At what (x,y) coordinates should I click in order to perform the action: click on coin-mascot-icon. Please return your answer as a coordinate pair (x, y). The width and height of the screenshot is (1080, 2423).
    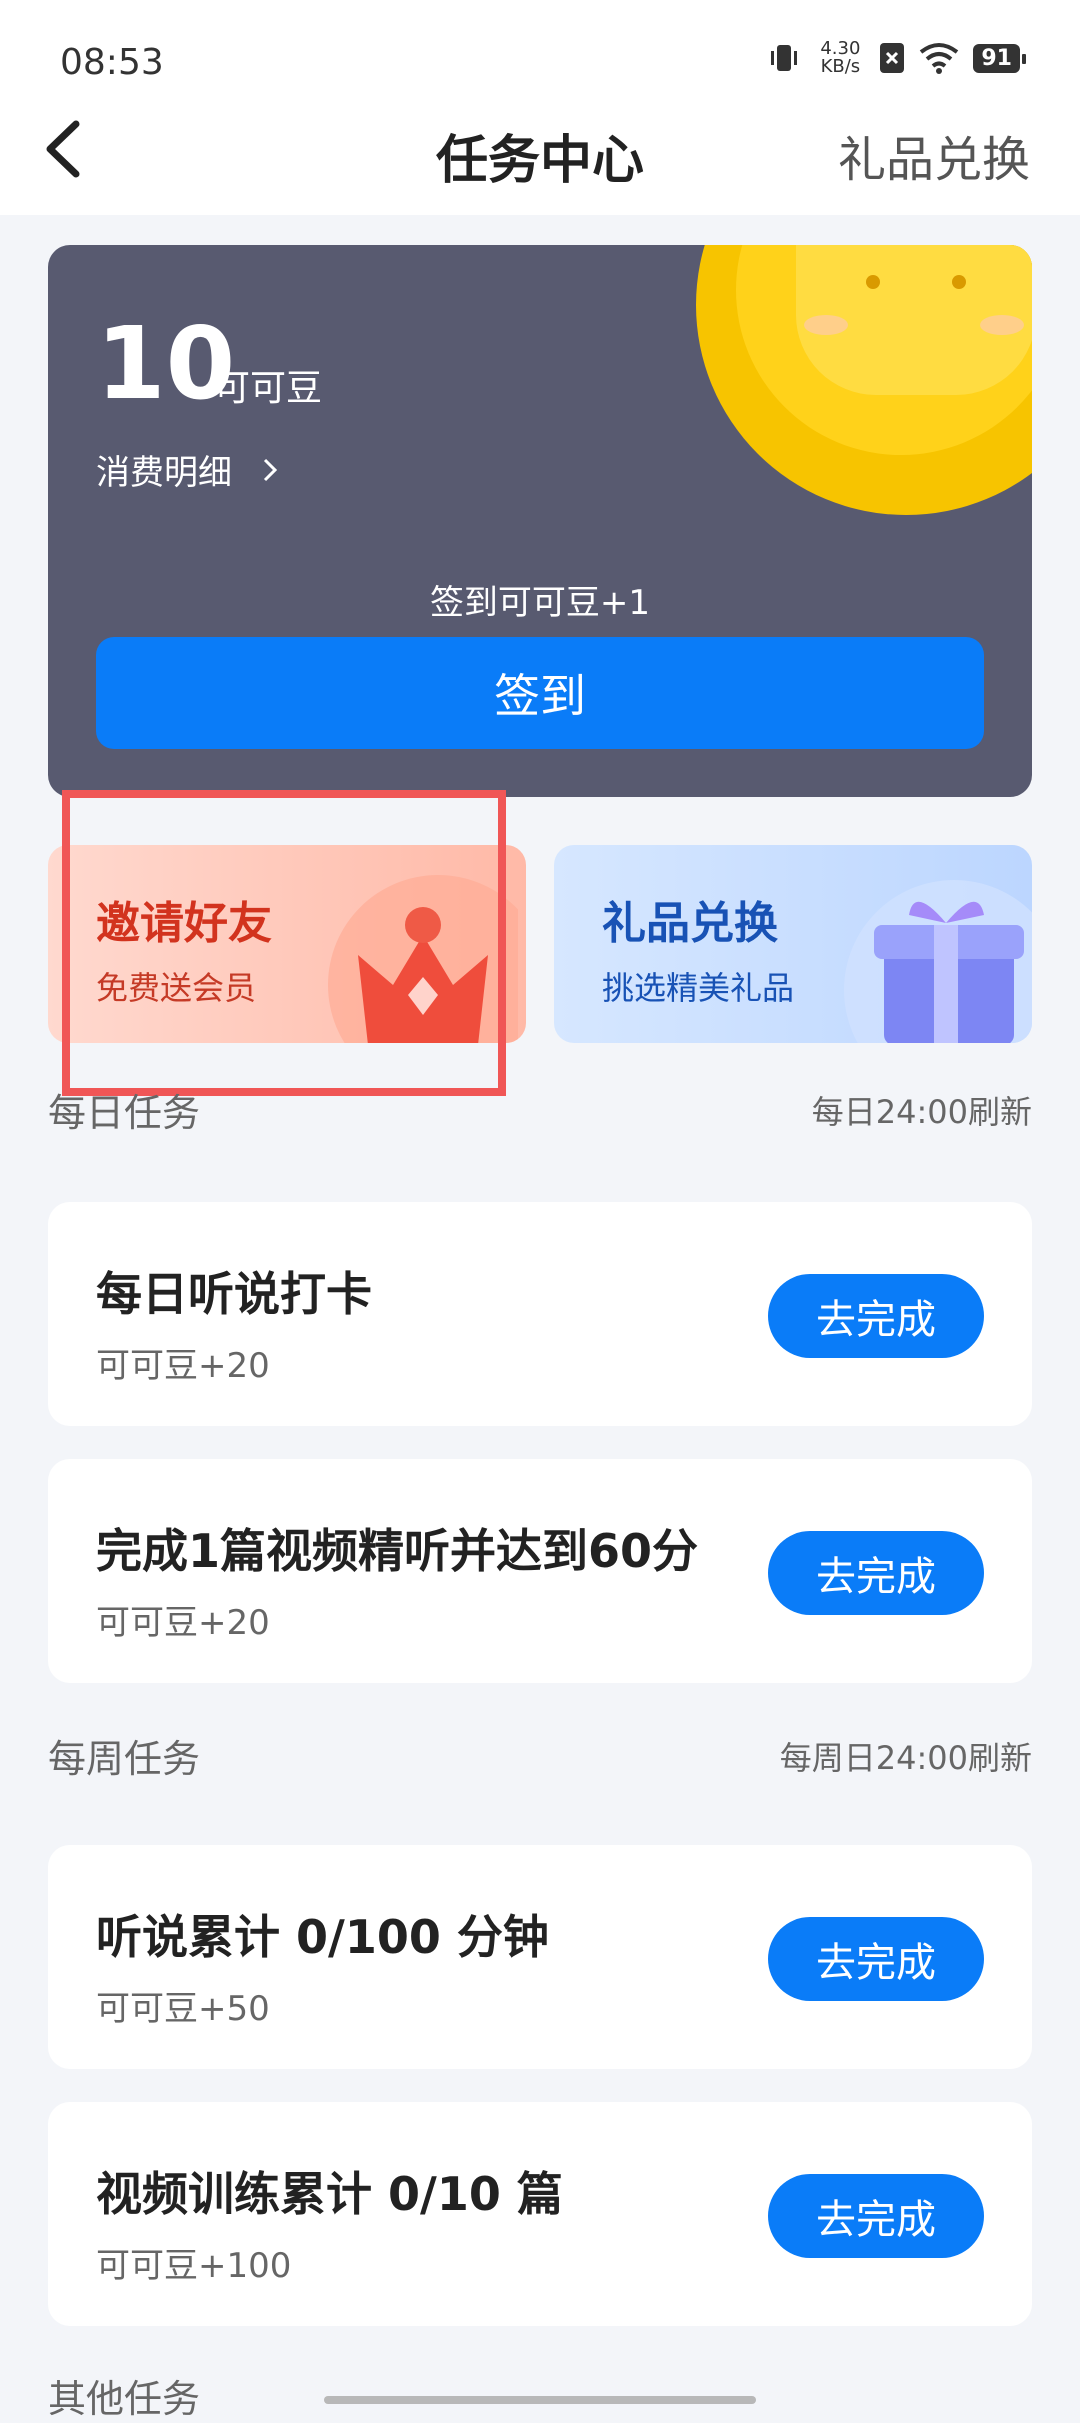
    Looking at the image, I should click on (864, 380).